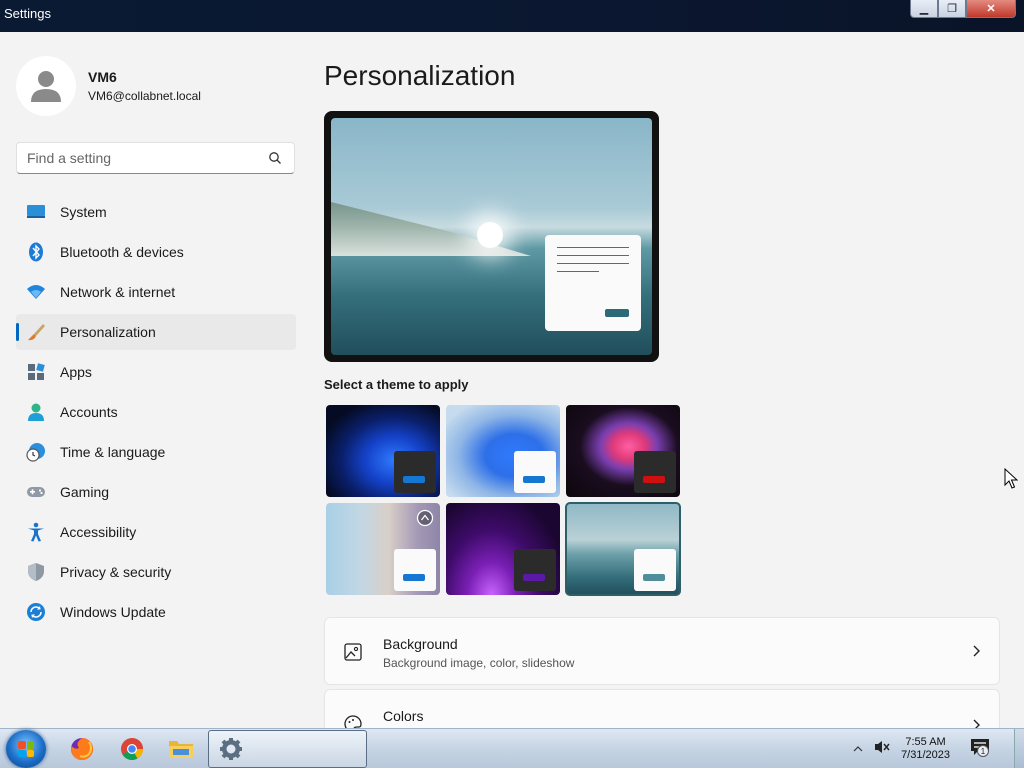 Image resolution: width=1024 pixels, height=768 pixels. I want to click on taskbar-settings, so click(287, 749).